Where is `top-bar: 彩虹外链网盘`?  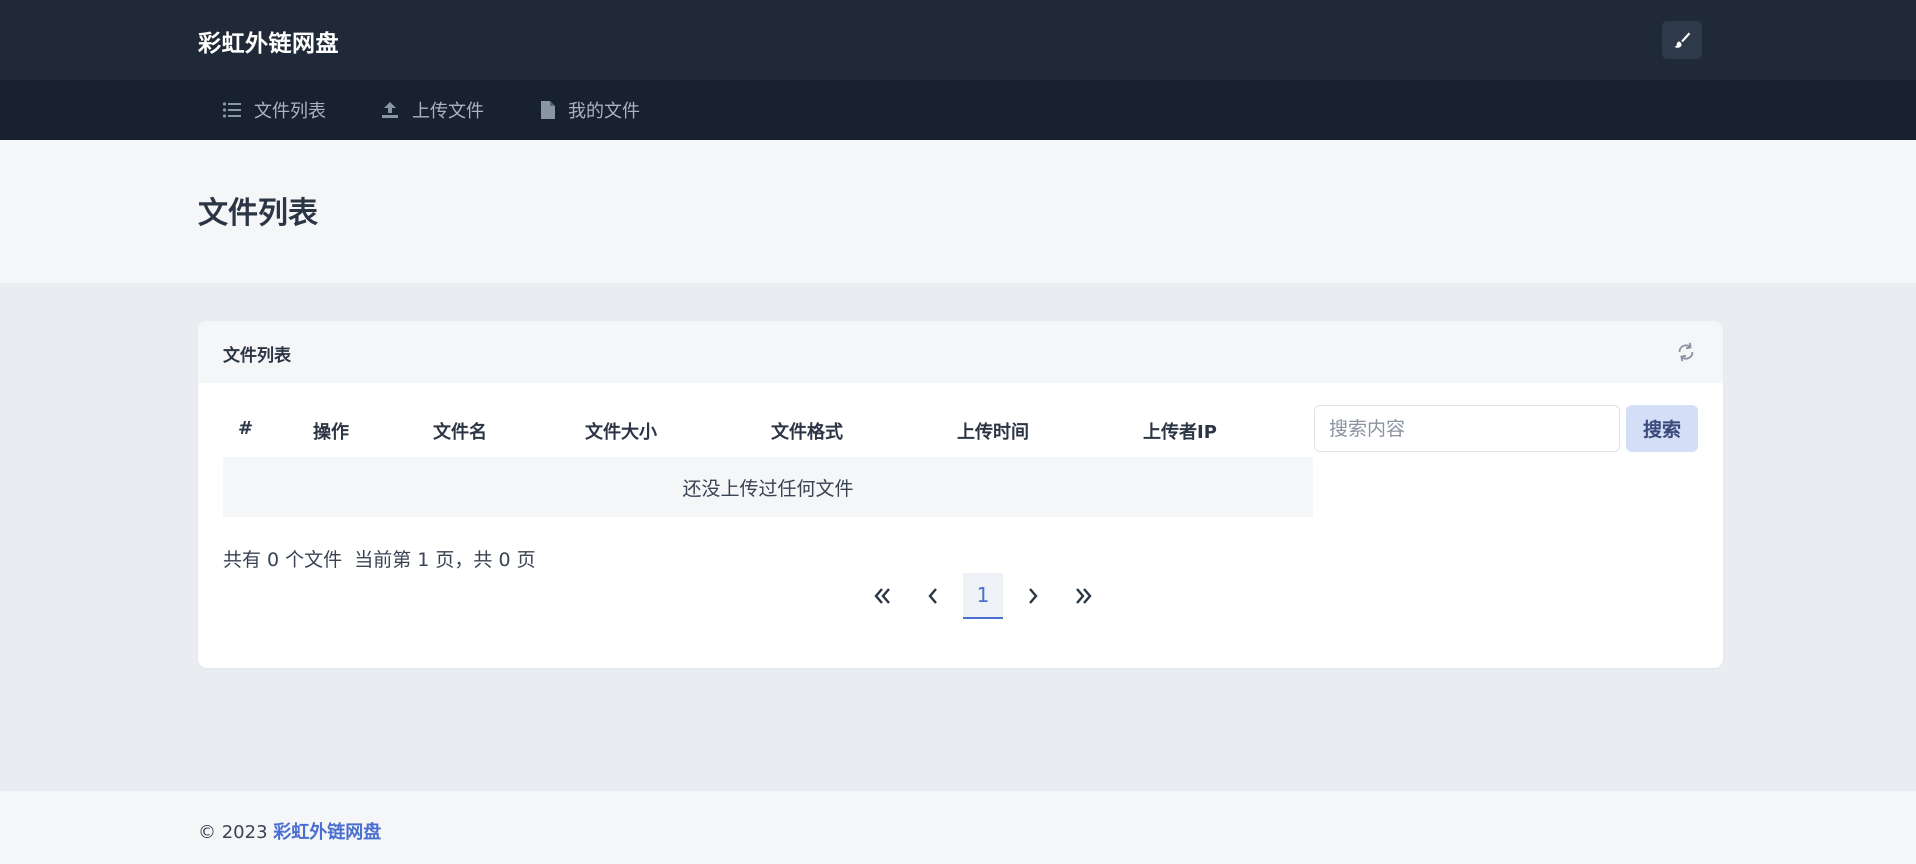
top-bar: 彩虹外链网盘 is located at coordinates (958, 40).